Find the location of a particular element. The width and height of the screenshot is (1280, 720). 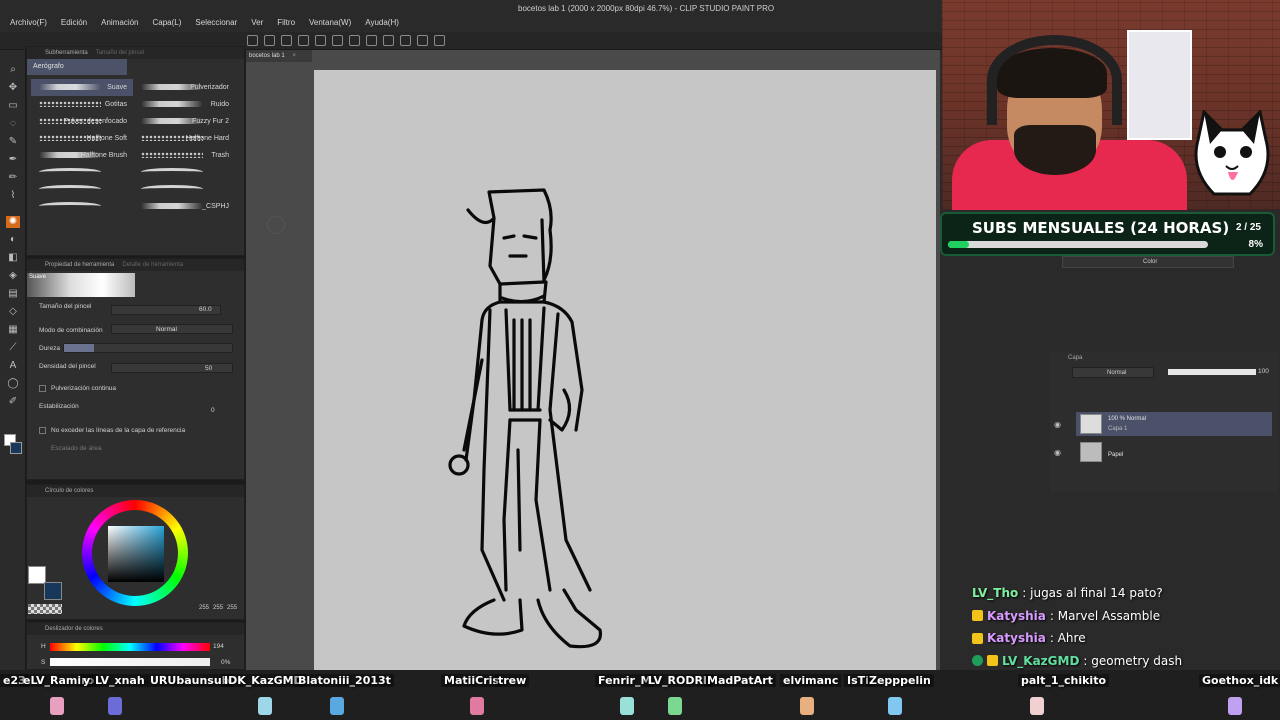

color-wheel-header: Círculo de colores is located at coordinates (135, 491).